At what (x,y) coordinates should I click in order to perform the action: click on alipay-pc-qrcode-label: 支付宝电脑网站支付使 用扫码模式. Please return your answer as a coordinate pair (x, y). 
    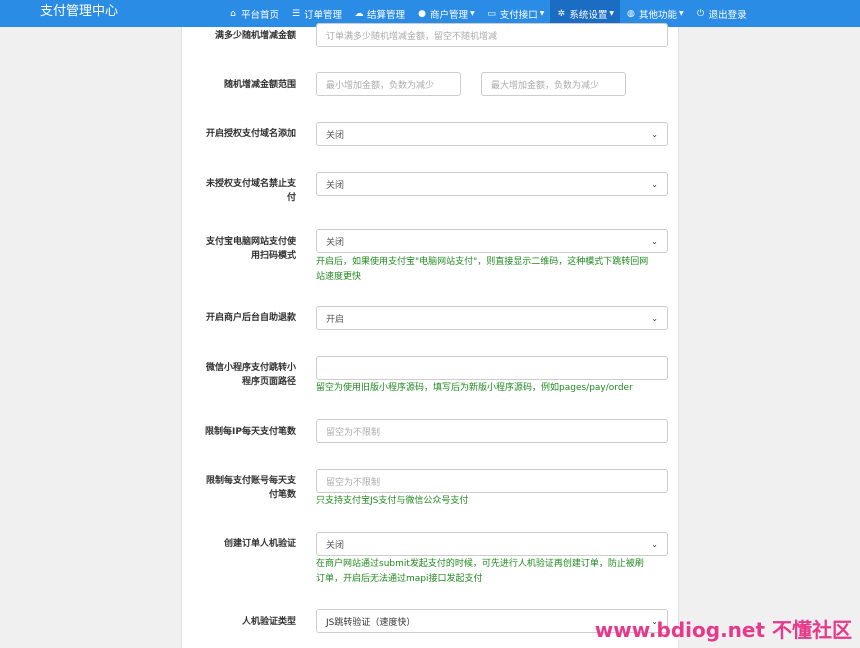
    Looking at the image, I should click on (250, 249).